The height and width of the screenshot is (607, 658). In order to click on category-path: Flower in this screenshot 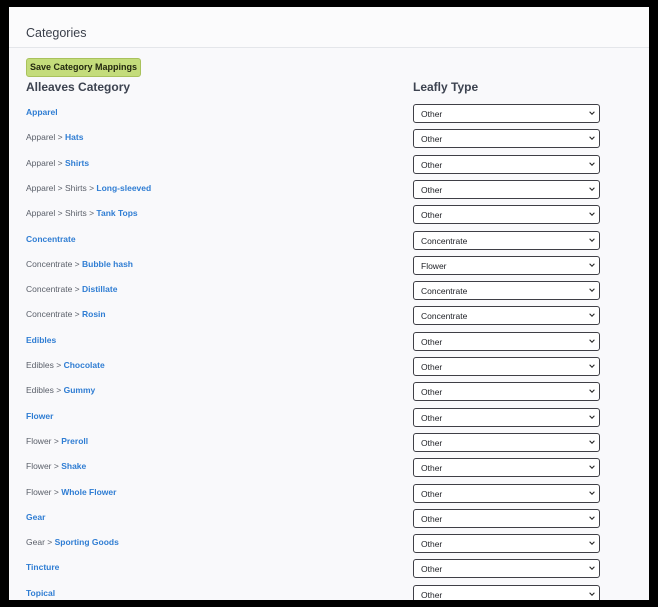, I will do `click(39, 416)`.